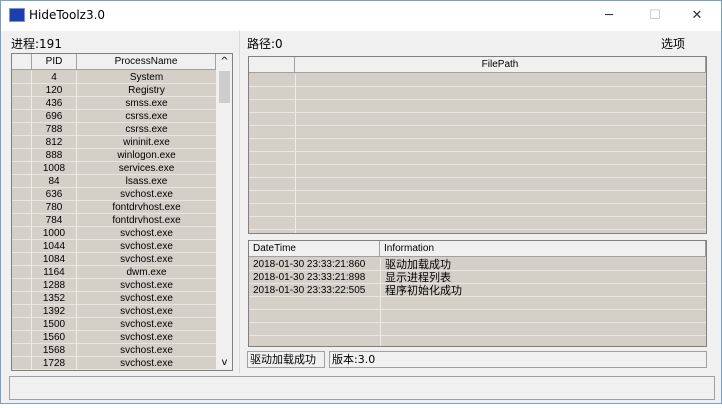  What do you see at coordinates (477, 290) in the screenshot?
I see `log-row: 2018-01-30 23:33:22:505 程序初始化成功` at bounding box center [477, 290].